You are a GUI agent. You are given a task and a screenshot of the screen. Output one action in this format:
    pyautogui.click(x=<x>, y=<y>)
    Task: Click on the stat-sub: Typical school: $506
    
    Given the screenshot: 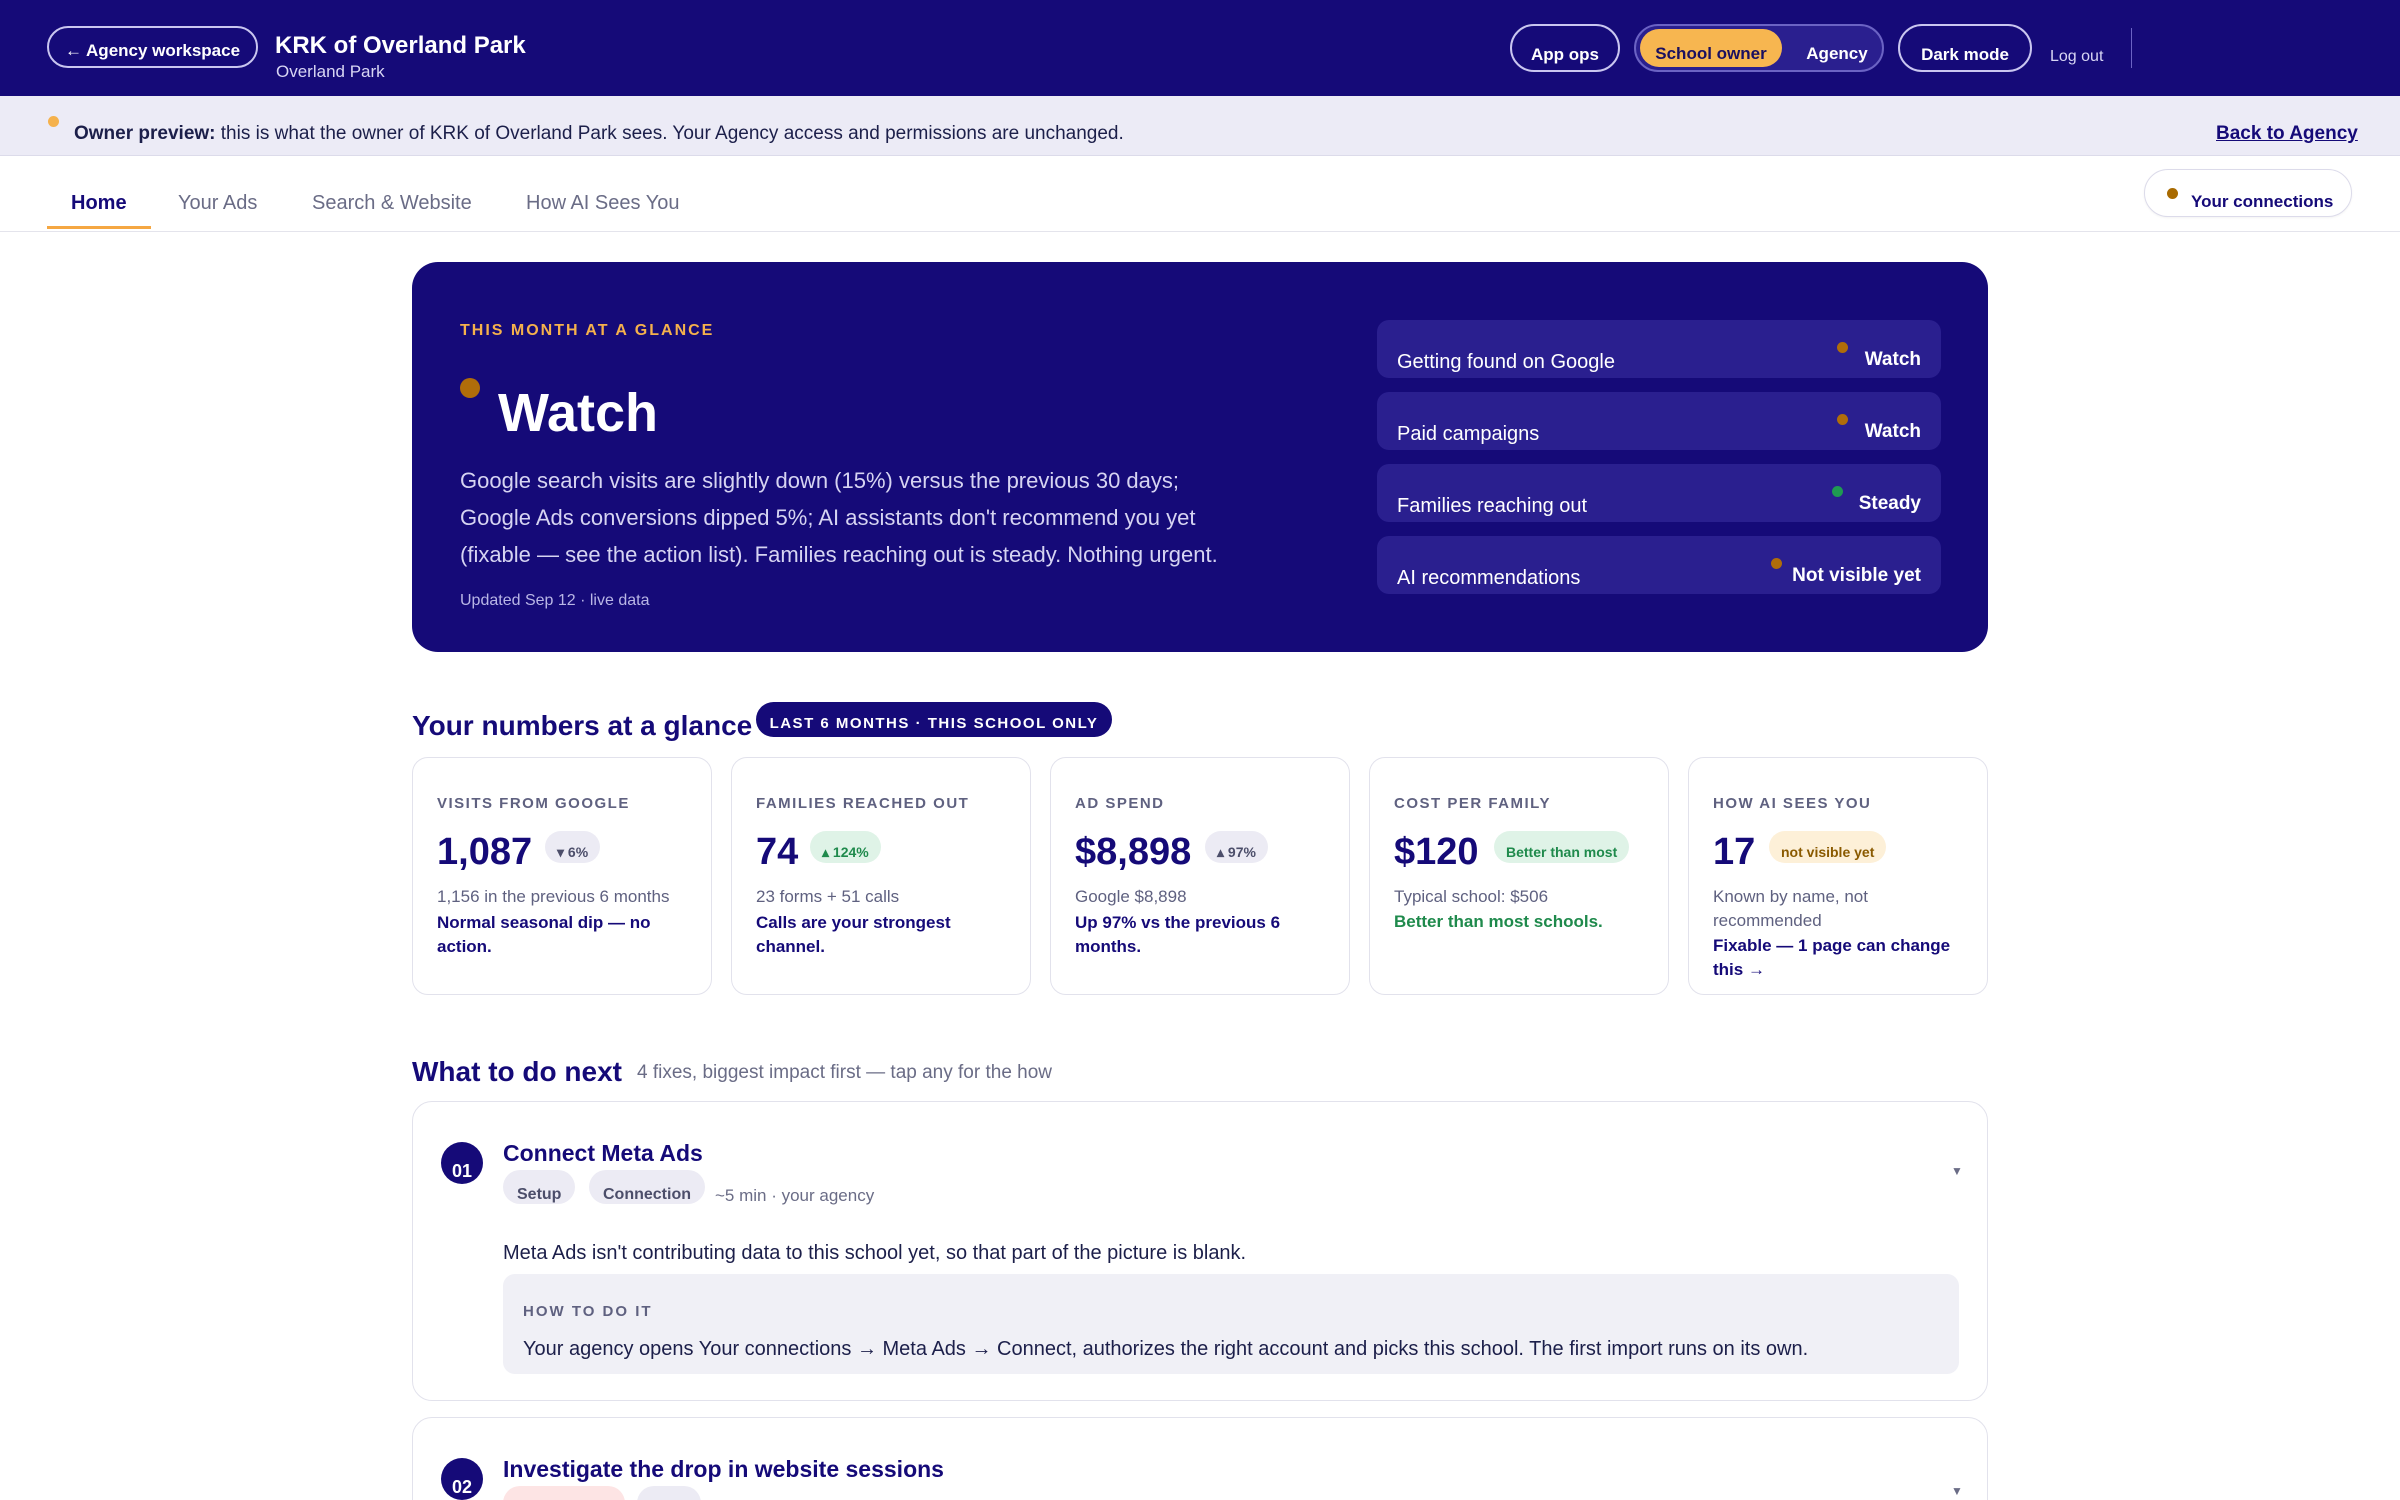 What is the action you would take?
    pyautogui.click(x=1471, y=896)
    